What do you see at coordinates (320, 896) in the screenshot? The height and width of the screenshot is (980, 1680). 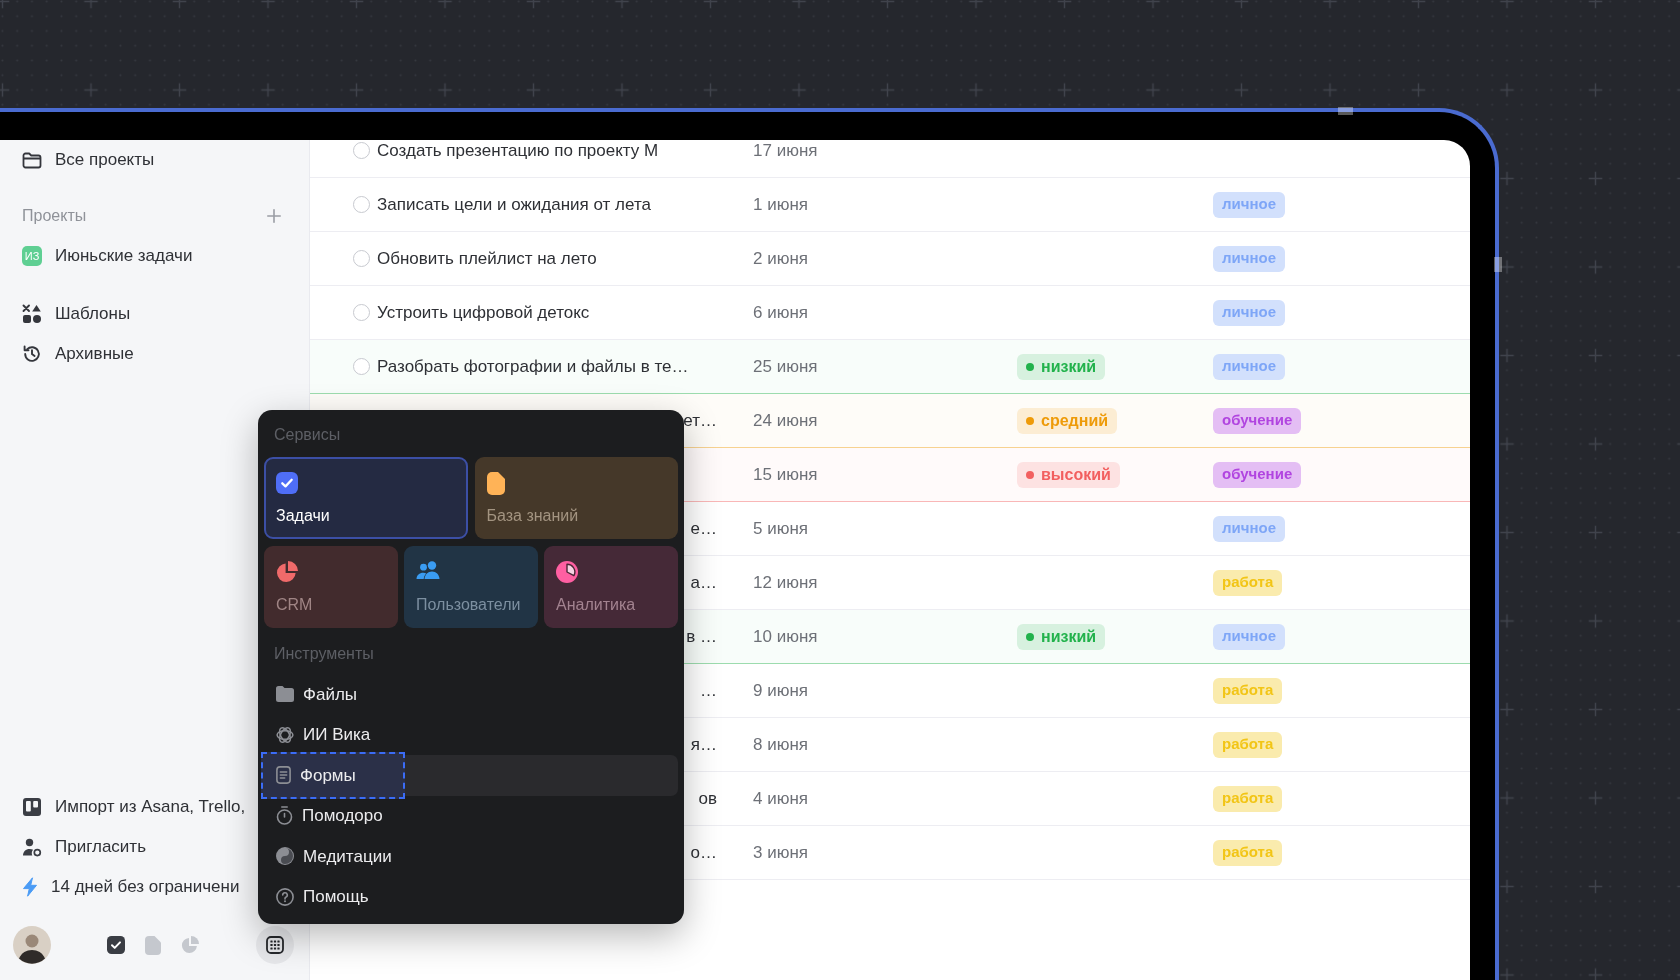 I see `menu-item: Помощь` at bounding box center [320, 896].